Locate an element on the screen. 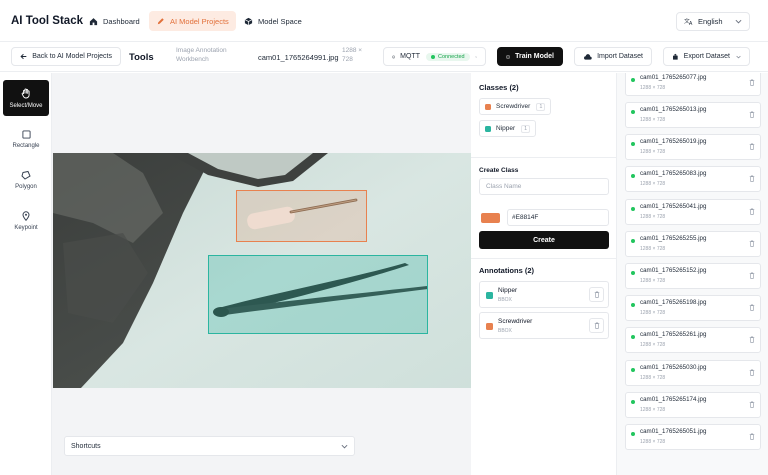 This screenshot has height=475, width=768. train-model-label: Train Model is located at coordinates (534, 56).